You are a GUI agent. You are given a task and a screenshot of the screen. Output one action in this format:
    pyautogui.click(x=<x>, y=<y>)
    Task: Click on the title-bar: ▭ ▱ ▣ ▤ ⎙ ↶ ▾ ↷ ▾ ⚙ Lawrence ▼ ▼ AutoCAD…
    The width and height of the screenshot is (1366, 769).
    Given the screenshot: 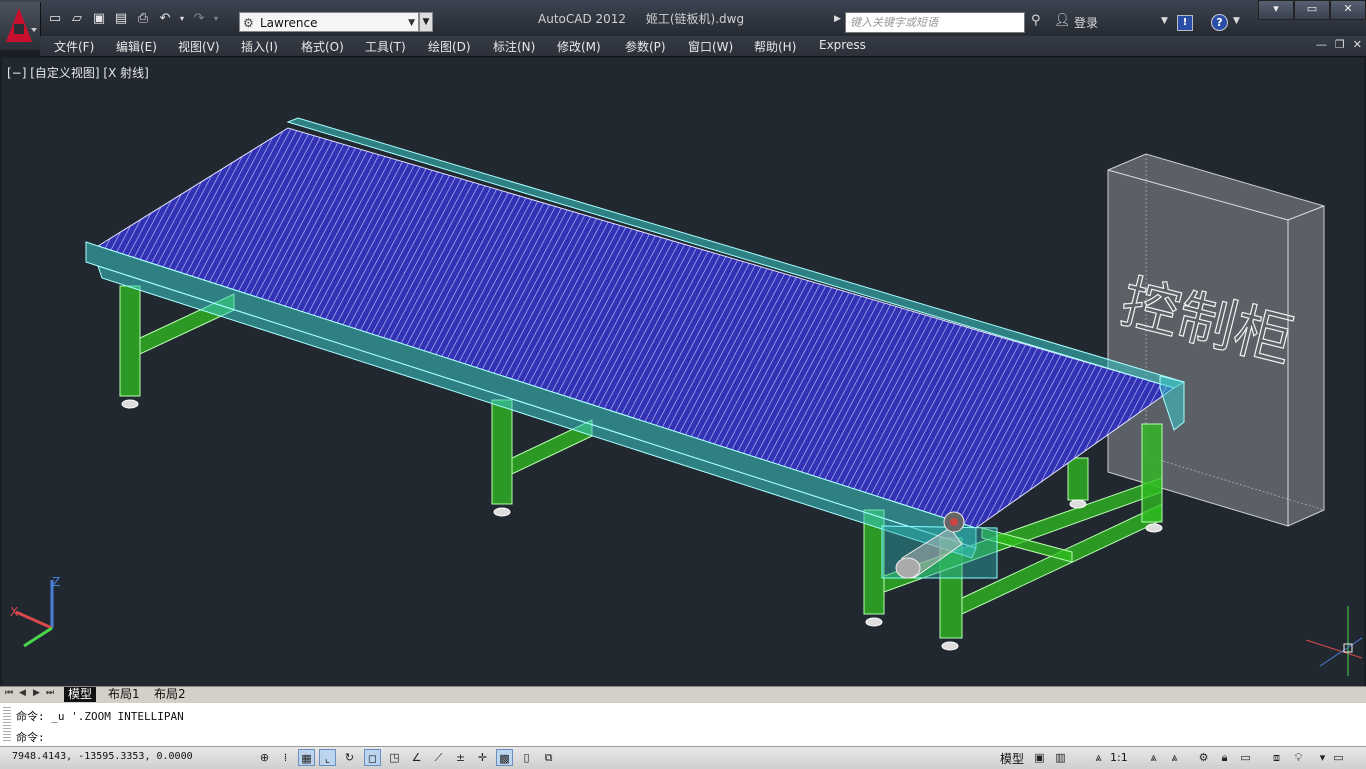 What is the action you would take?
    pyautogui.click(x=683, y=25)
    